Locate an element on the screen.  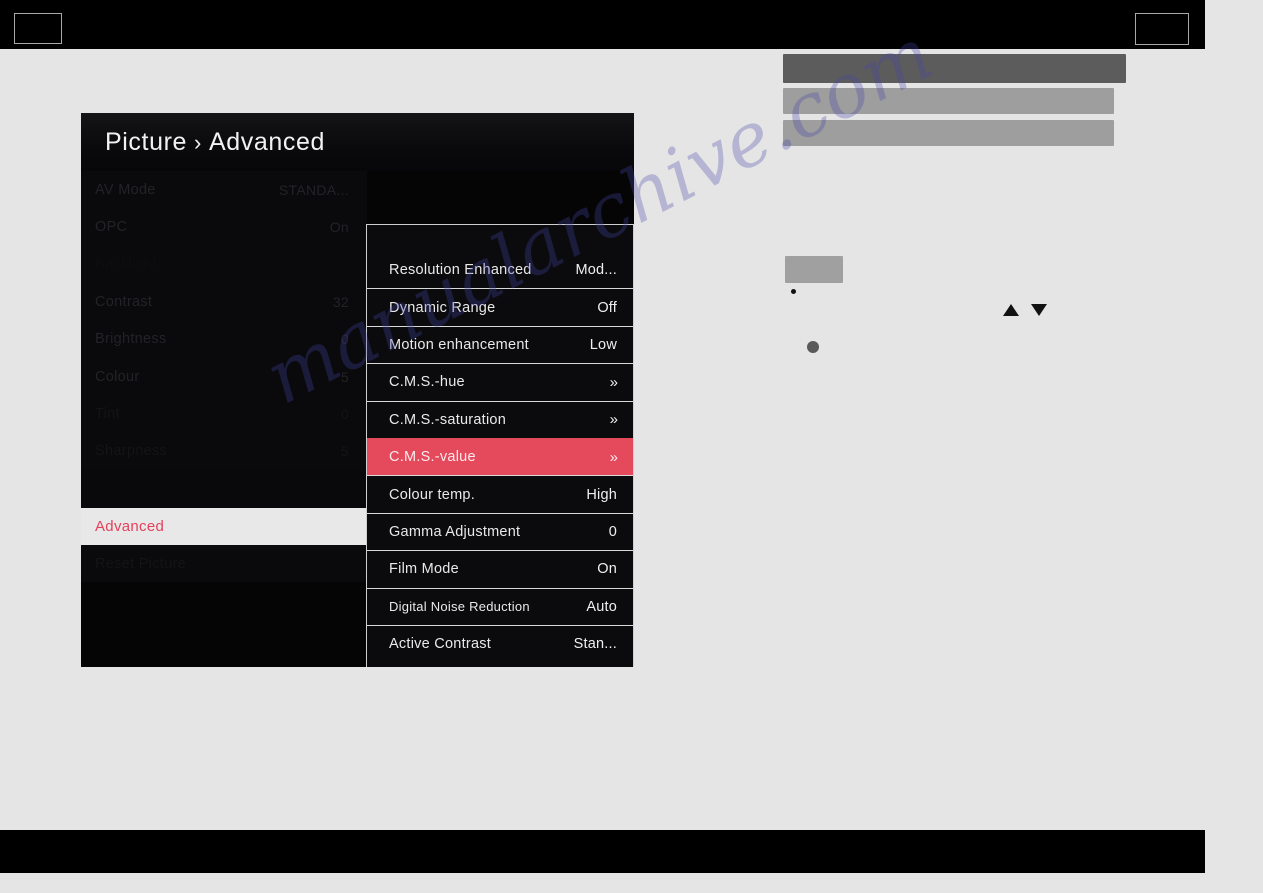
breadcrumb: Picture › Advanced is located at coordinates (215, 142).